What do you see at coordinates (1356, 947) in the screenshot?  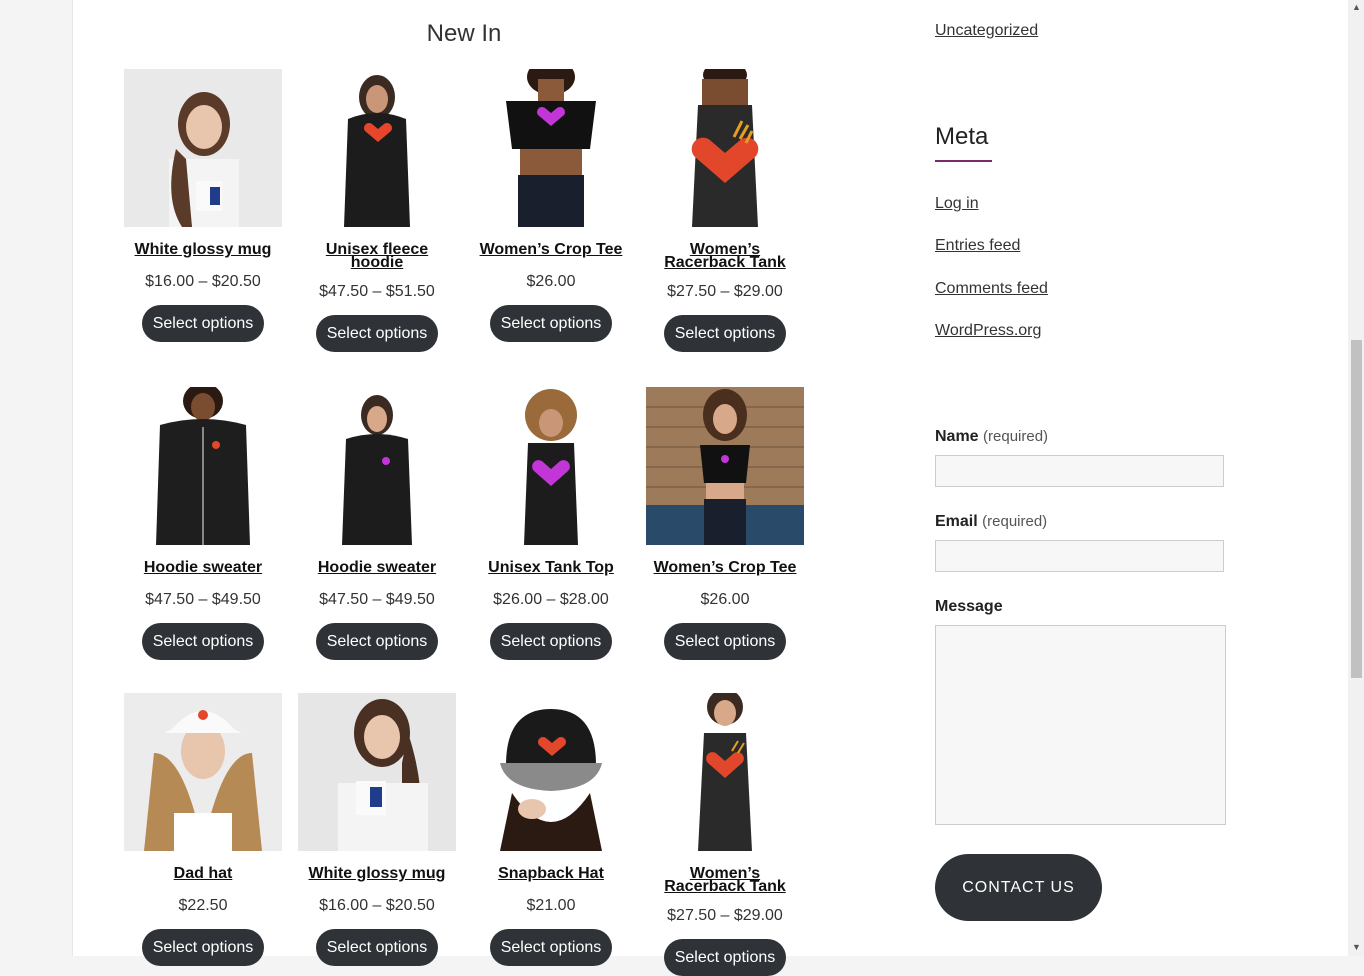 I see `scroll-down-arrow-icon: ▼` at bounding box center [1356, 947].